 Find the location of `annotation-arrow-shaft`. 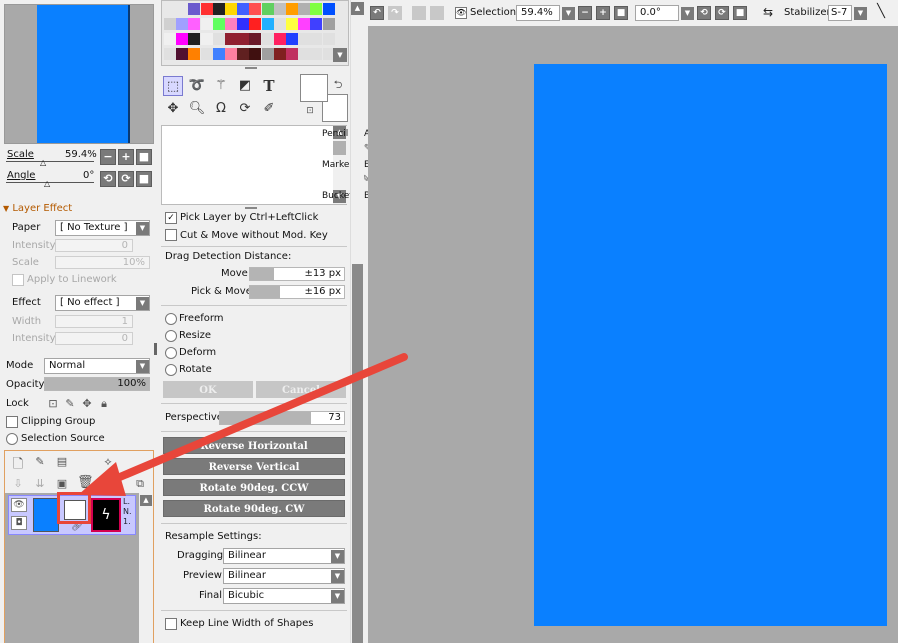

annotation-arrow-shaft is located at coordinates (256, 419).